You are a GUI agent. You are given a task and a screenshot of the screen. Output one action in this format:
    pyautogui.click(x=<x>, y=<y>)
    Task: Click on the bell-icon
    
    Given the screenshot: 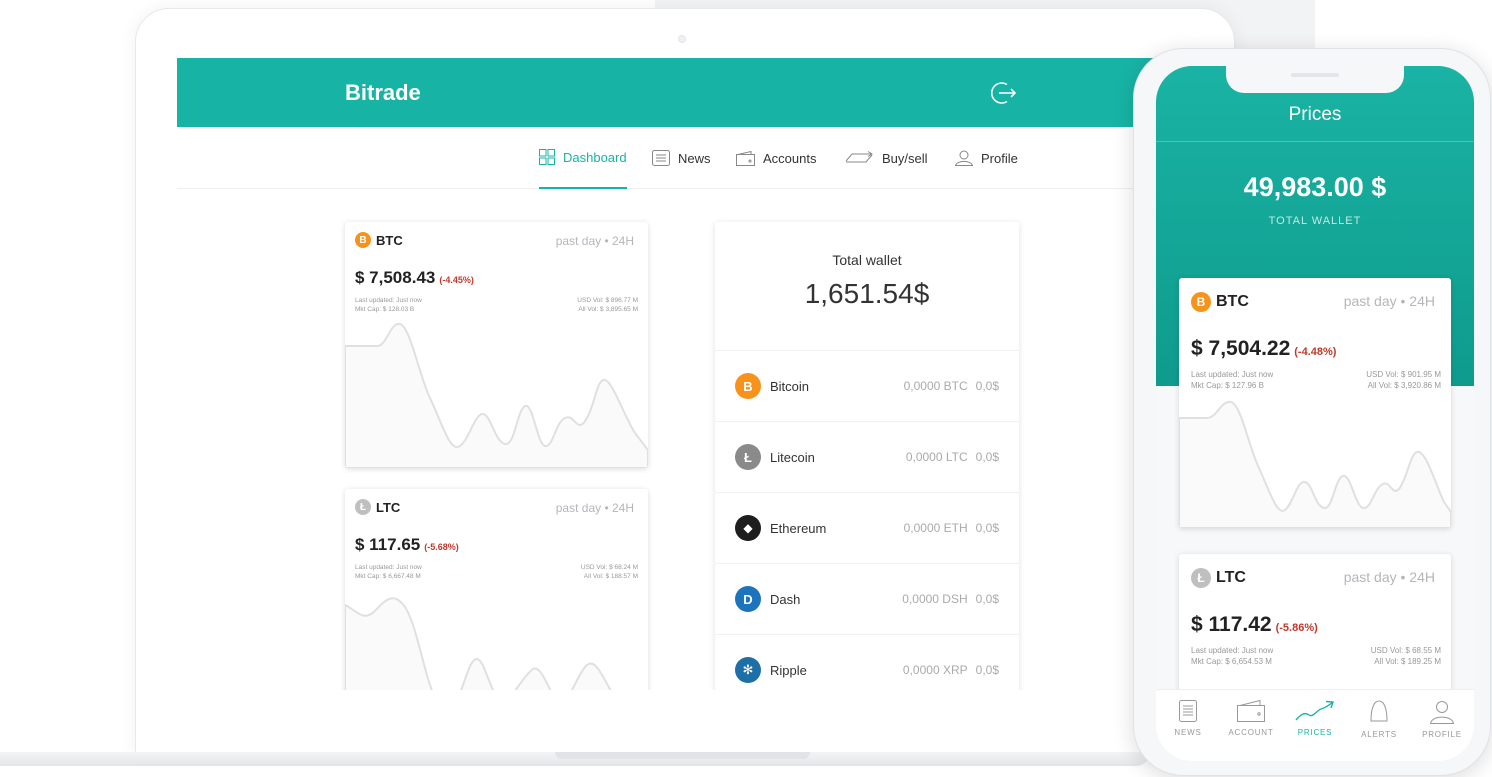 What is the action you would take?
    pyautogui.click(x=1379, y=711)
    